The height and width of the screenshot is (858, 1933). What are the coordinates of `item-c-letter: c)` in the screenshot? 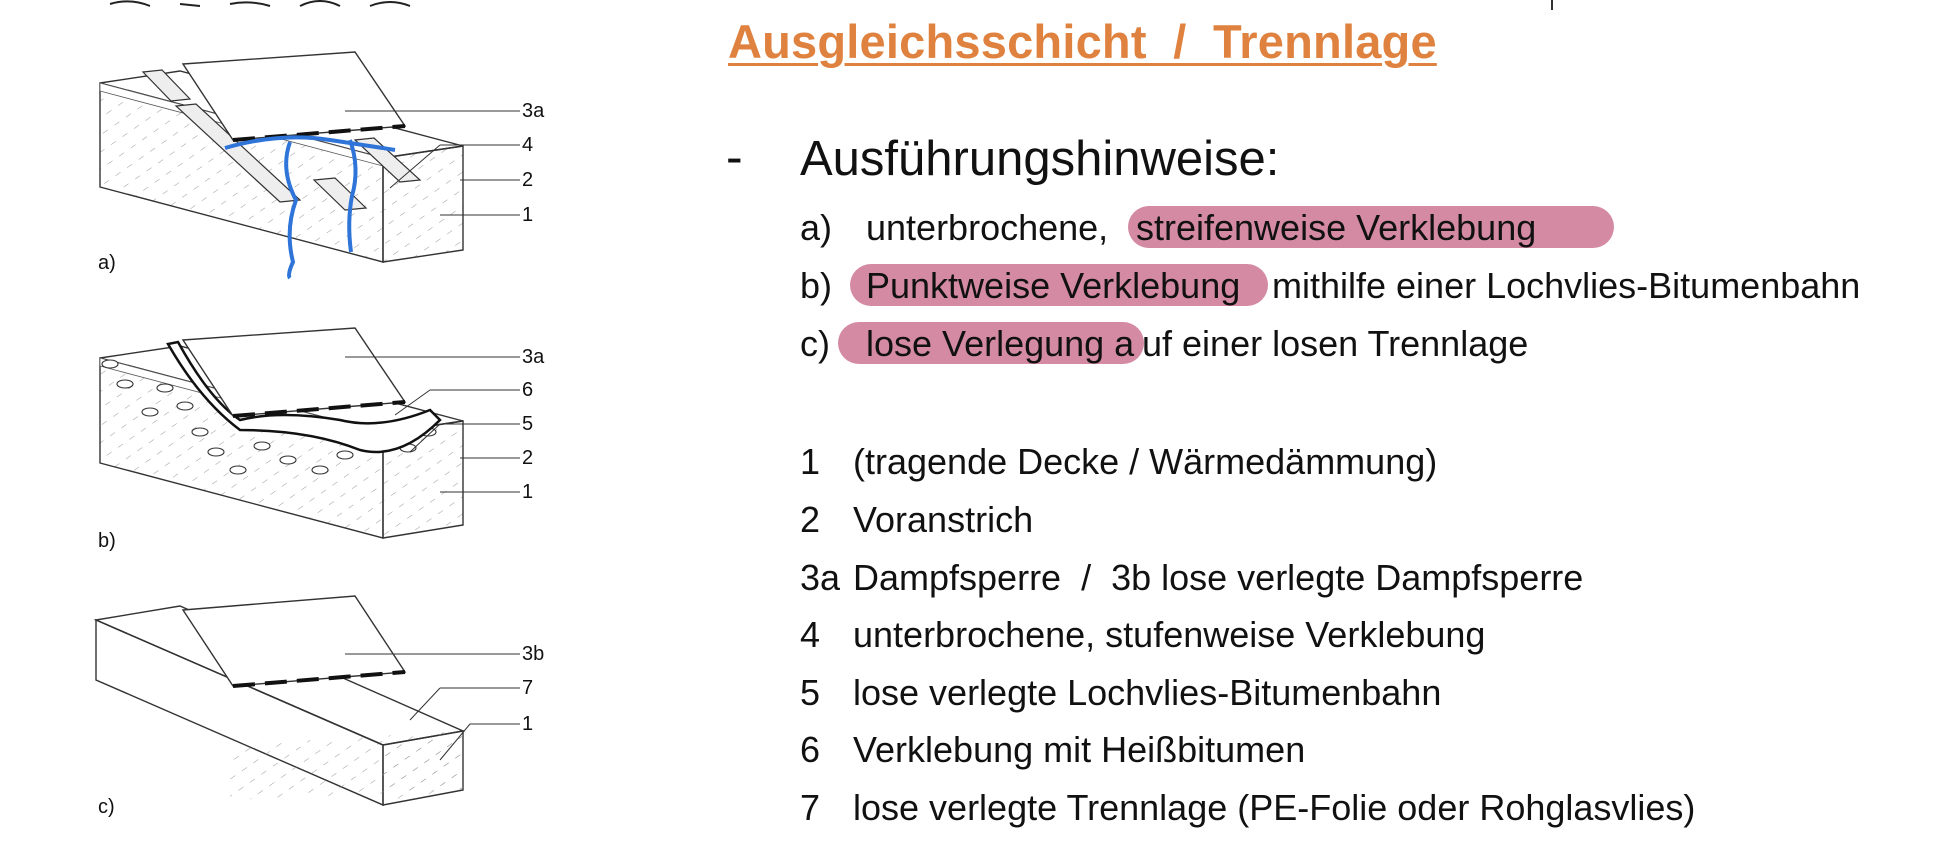 It's located at (815, 343).